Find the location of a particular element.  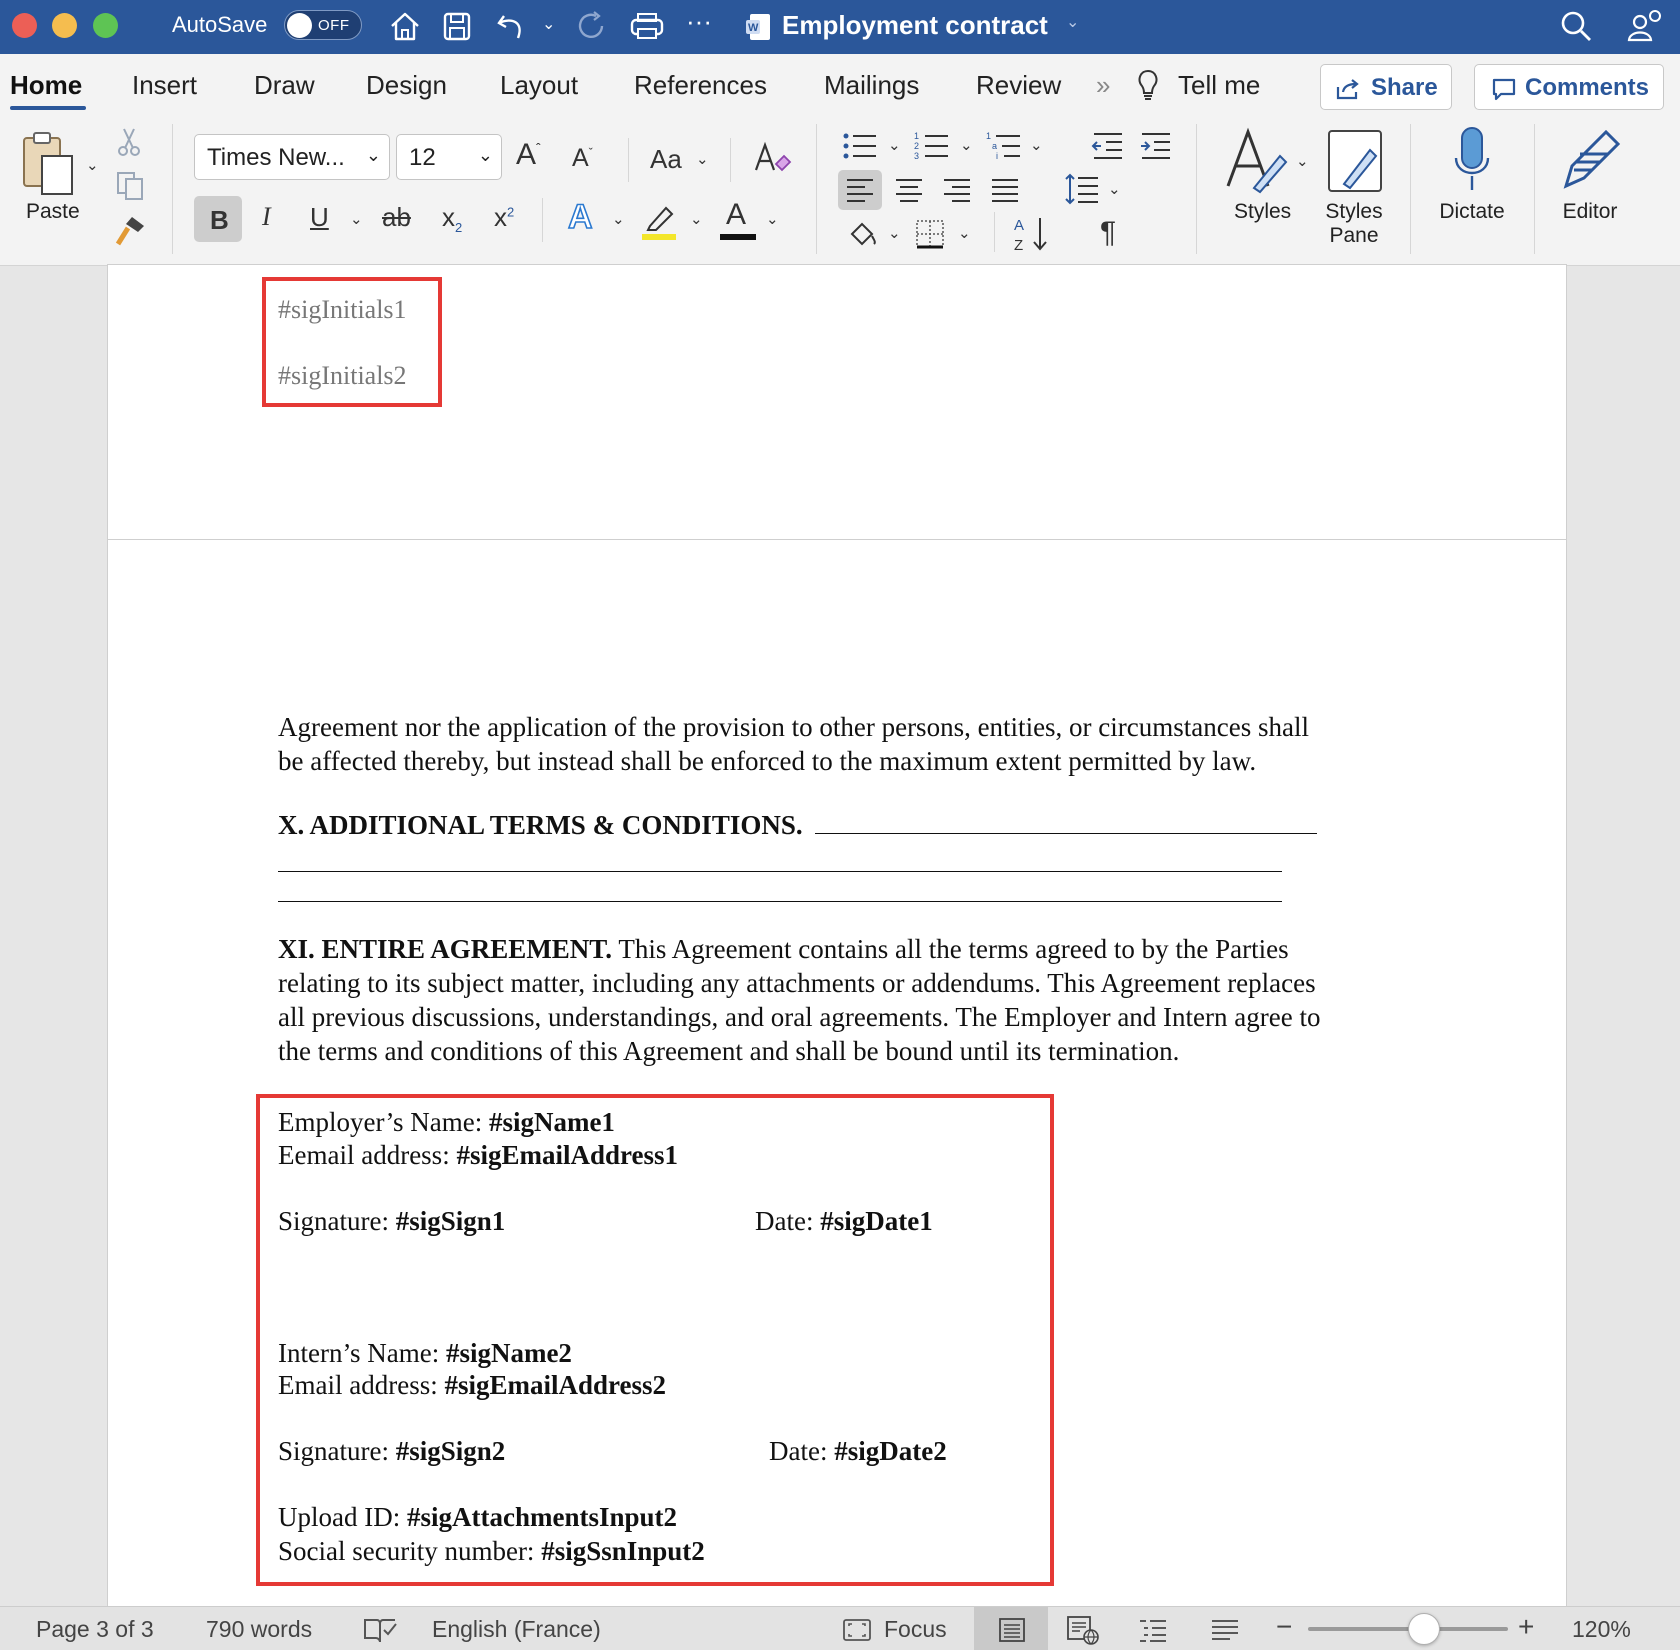

numbering-chevron-icon: ⌄ is located at coordinates (966, 145).